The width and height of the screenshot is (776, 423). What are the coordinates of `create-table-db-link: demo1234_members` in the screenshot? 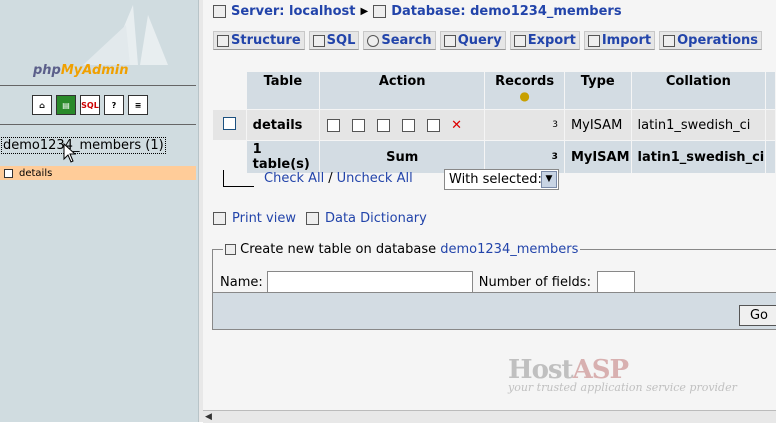 It's located at (509, 249).